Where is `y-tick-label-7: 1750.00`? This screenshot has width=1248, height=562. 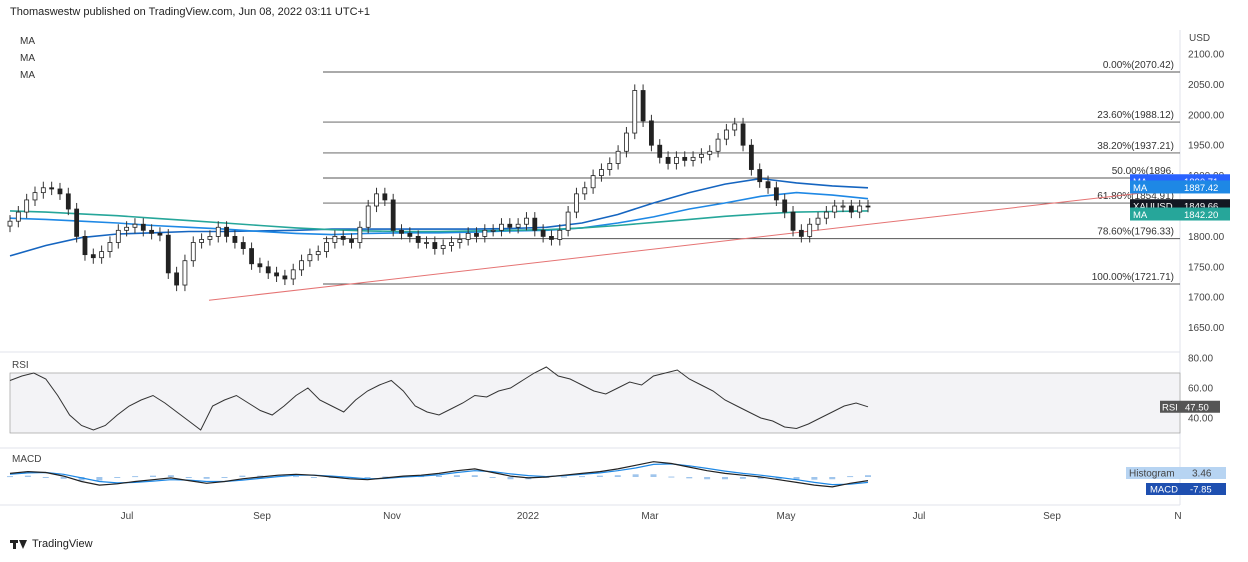
y-tick-label-7: 1750.00 is located at coordinates (1206, 267).